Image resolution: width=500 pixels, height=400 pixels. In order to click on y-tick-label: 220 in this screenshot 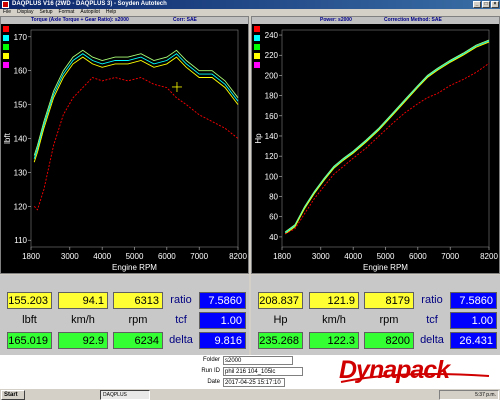, I will do `click(272, 55)`.